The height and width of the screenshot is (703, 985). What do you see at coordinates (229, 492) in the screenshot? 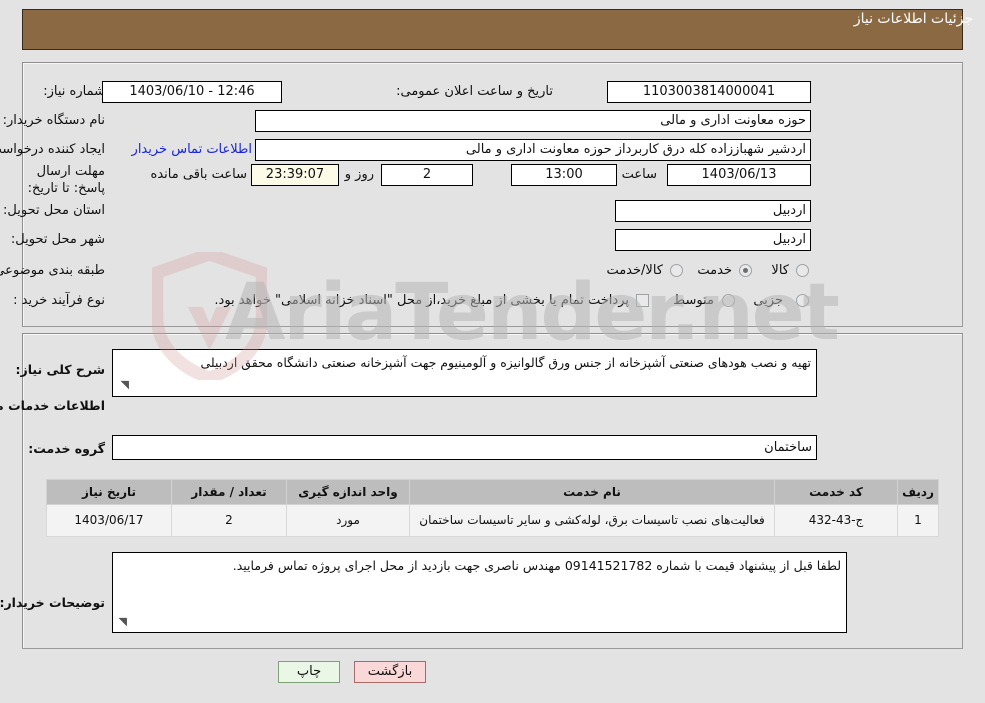
I see `column-header-qty: تعداد / مقدار` at bounding box center [229, 492].